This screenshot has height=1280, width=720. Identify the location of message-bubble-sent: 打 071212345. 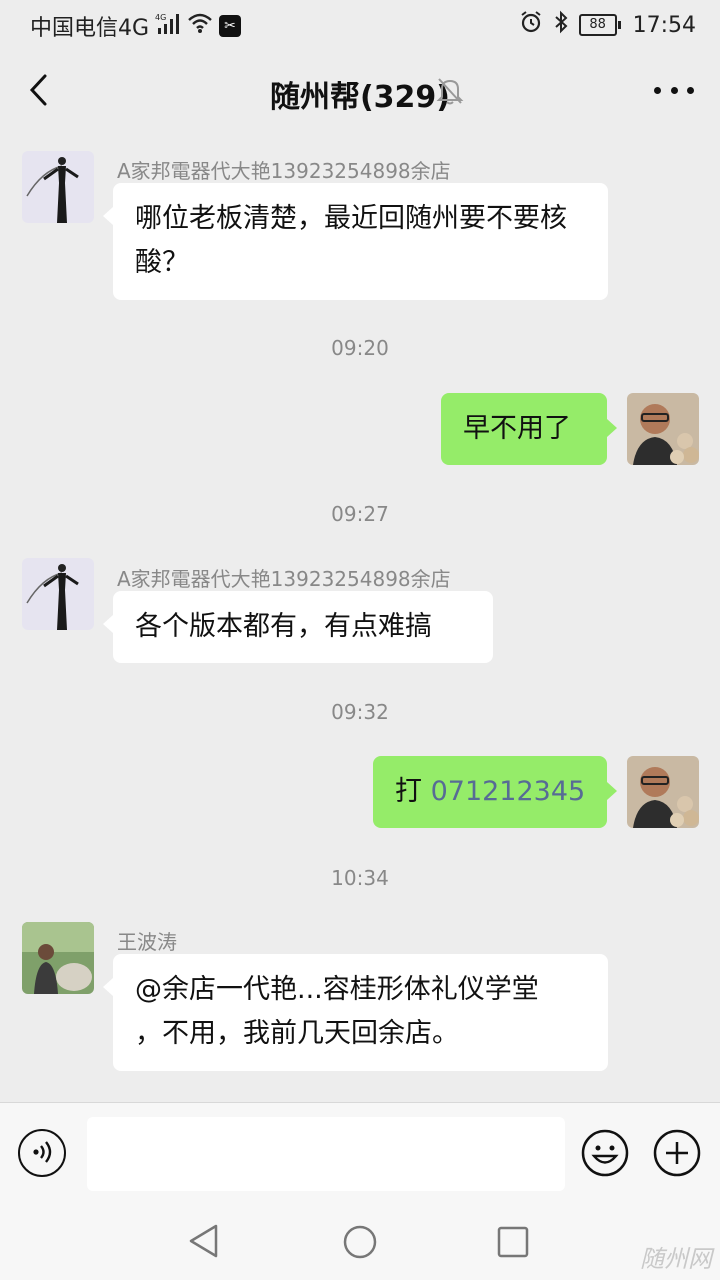
(495, 792).